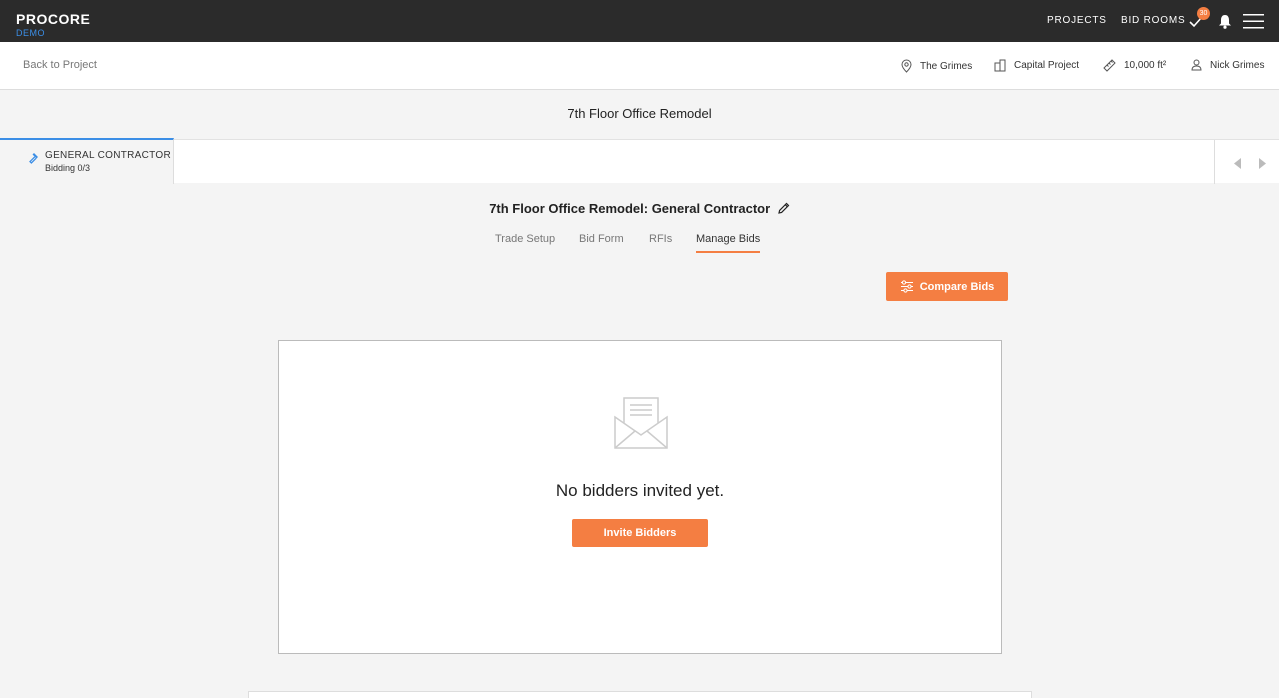 This screenshot has height=698, width=1279. I want to click on project-user: Nick Grimes, so click(1227, 65).